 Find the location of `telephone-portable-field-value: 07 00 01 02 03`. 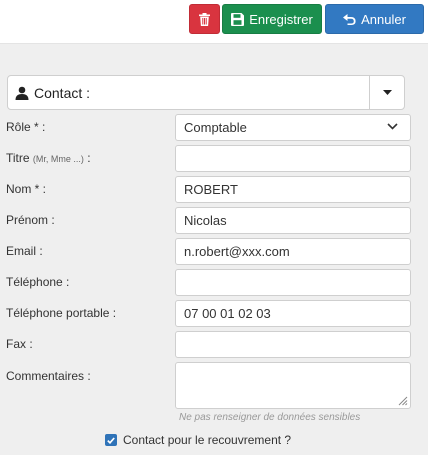

telephone-portable-field-value: 07 00 01 02 03 is located at coordinates (227, 313).